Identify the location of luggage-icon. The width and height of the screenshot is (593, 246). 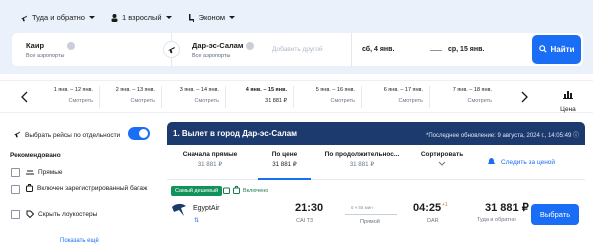
(29, 189).